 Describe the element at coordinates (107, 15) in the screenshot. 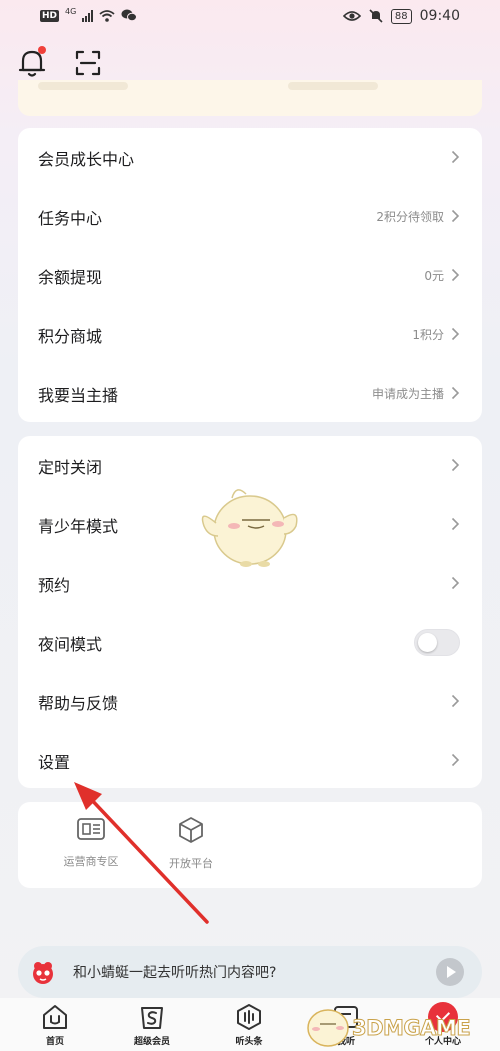

I see `wifi-icon` at that location.